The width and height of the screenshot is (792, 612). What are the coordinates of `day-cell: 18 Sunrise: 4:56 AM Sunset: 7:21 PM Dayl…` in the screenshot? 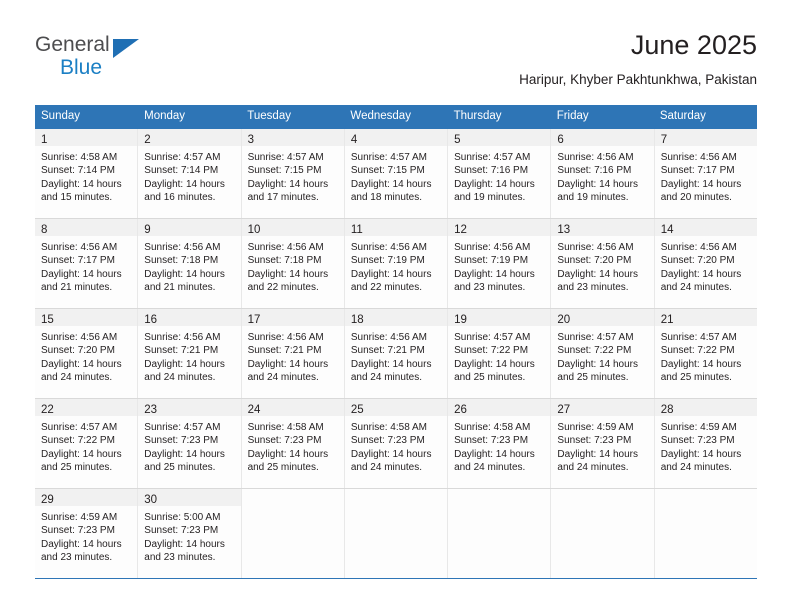 It's located at (396, 353).